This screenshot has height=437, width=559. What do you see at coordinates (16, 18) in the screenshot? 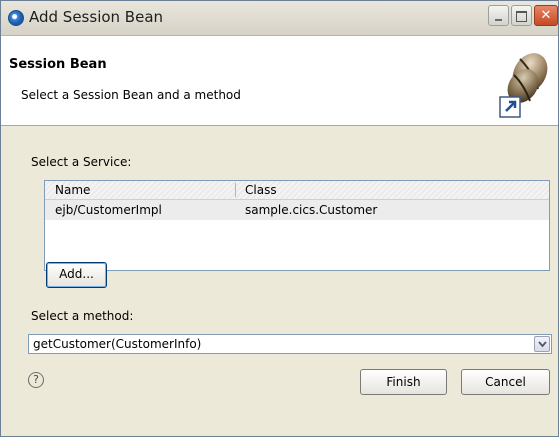
I see `app-icon` at bounding box center [16, 18].